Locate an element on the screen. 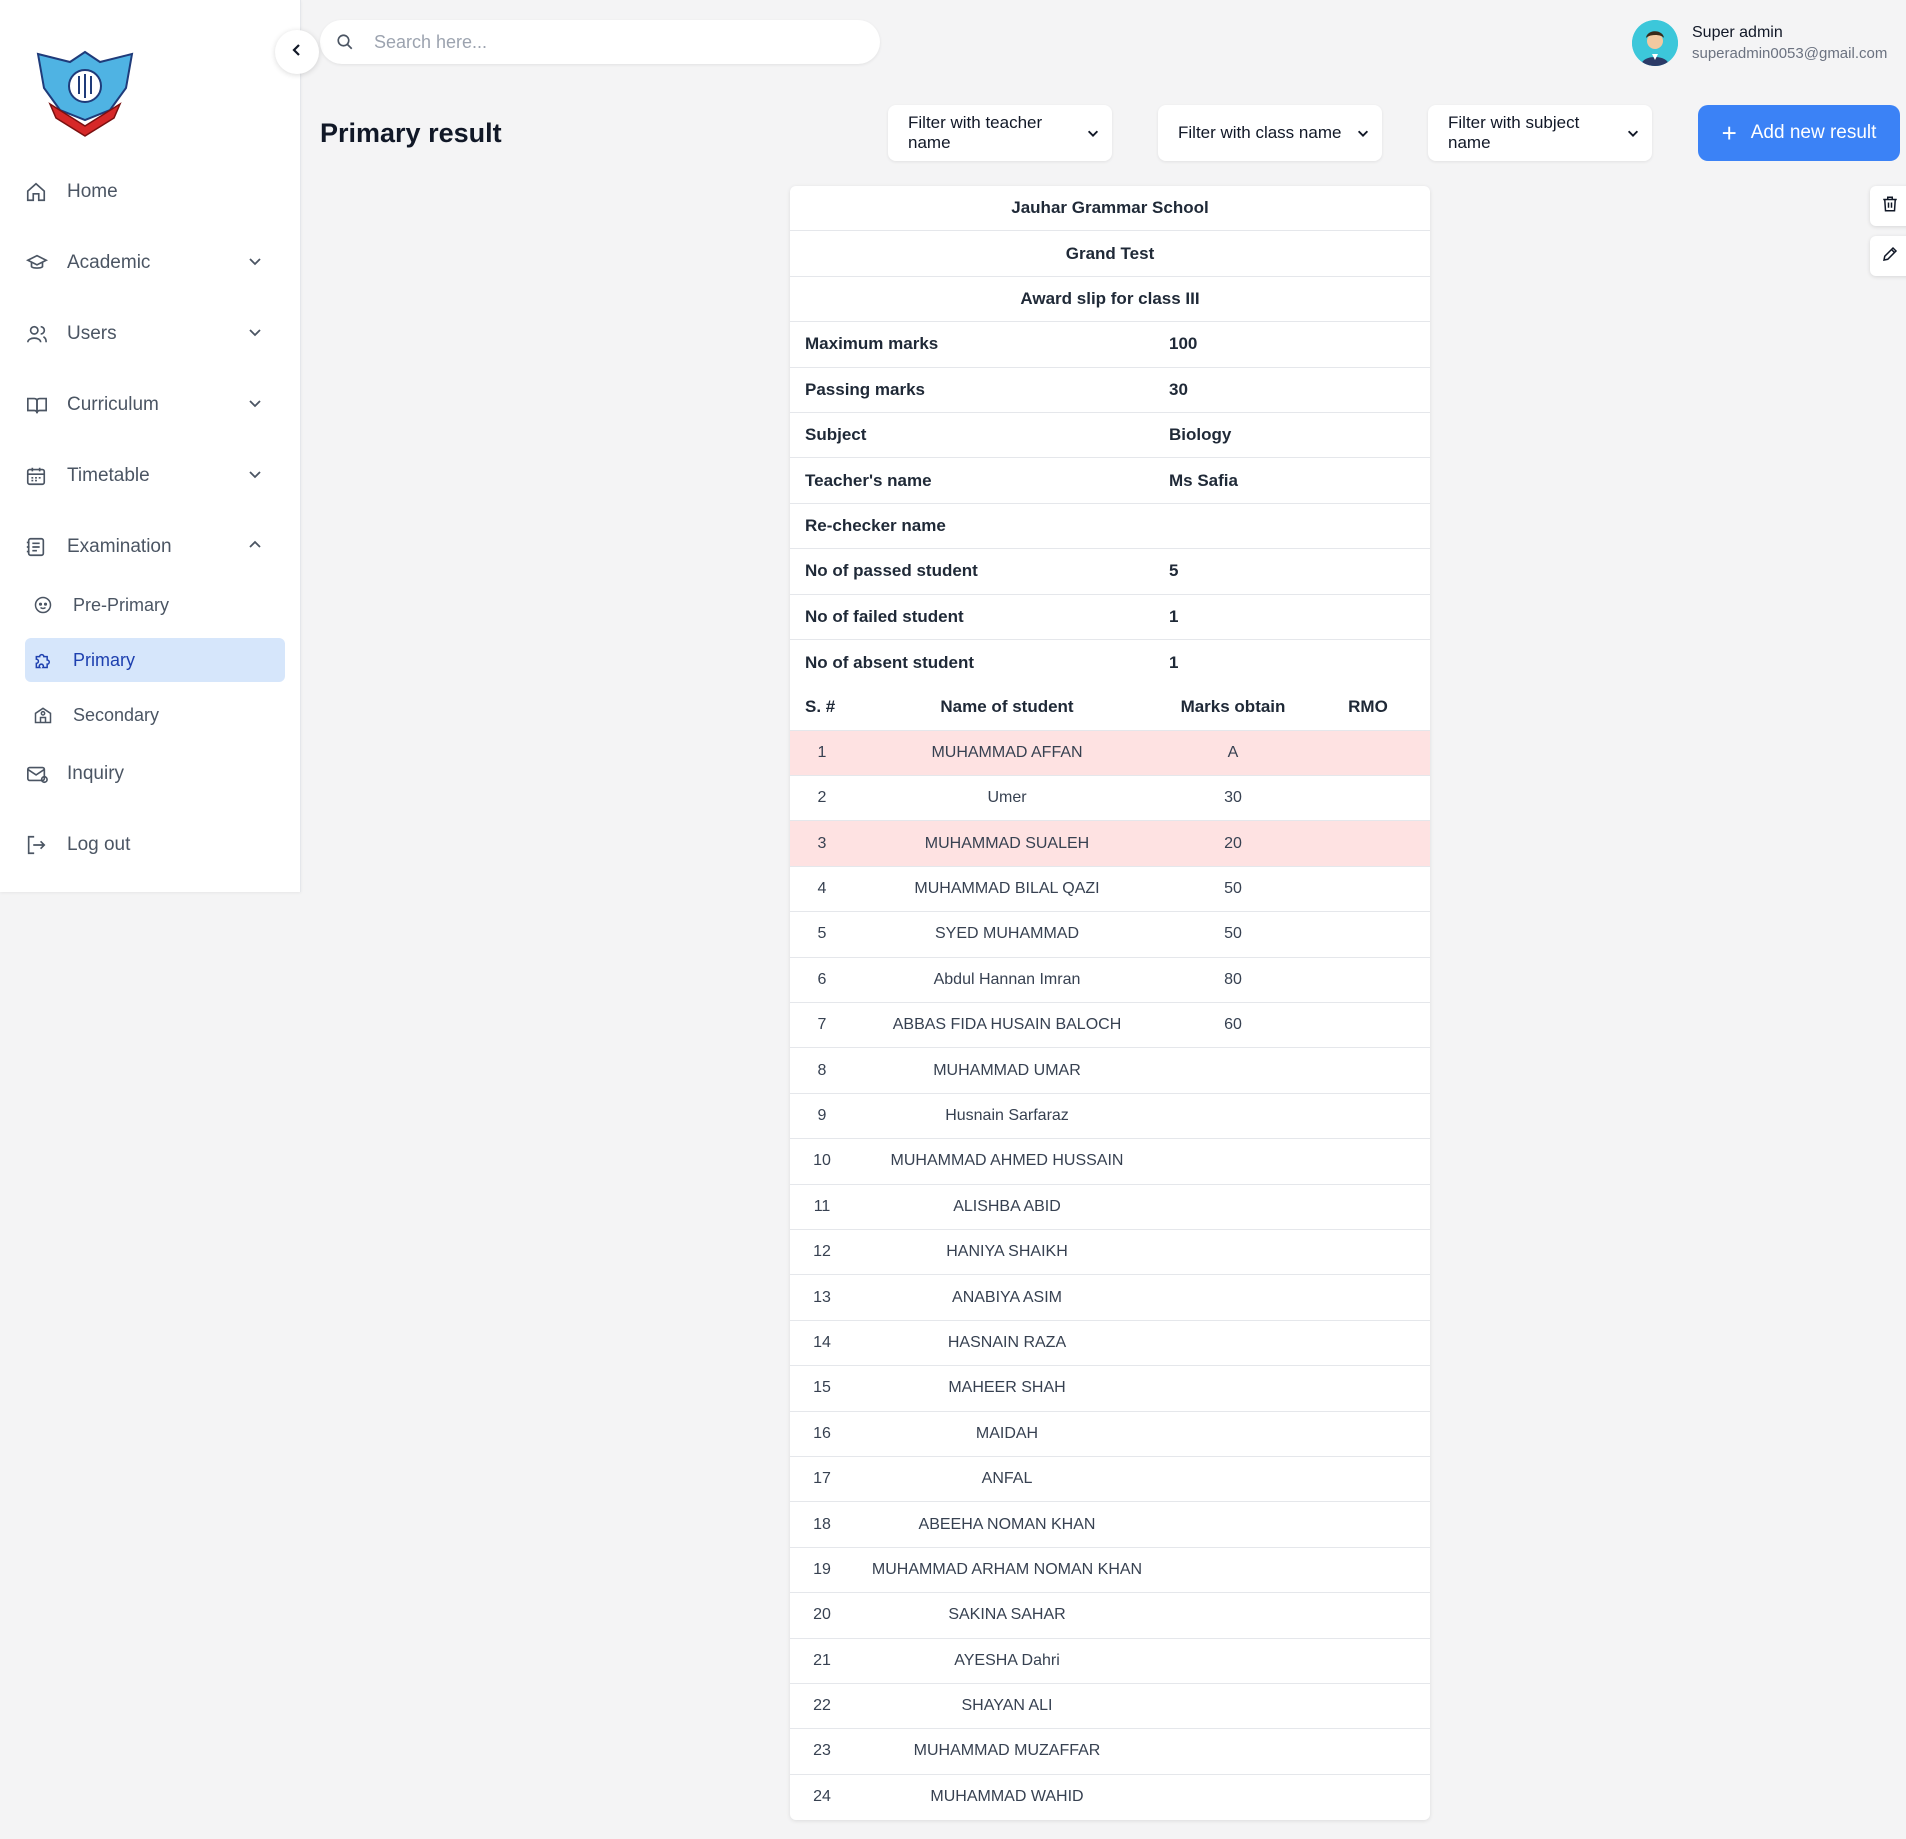 This screenshot has height=1839, width=1906. notebook-icon is located at coordinates (40, 547).